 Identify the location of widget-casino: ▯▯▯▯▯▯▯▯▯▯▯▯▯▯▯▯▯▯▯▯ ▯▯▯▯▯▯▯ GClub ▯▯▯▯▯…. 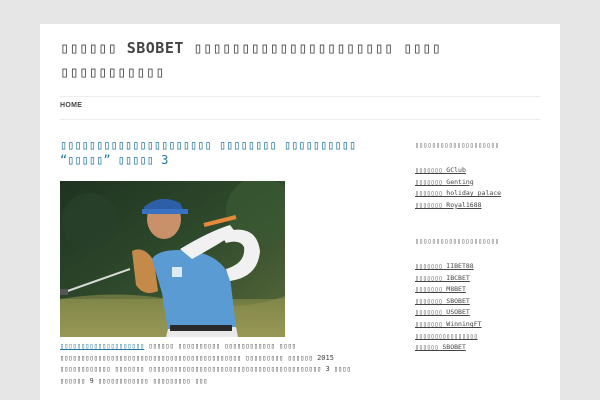
(485, 175).